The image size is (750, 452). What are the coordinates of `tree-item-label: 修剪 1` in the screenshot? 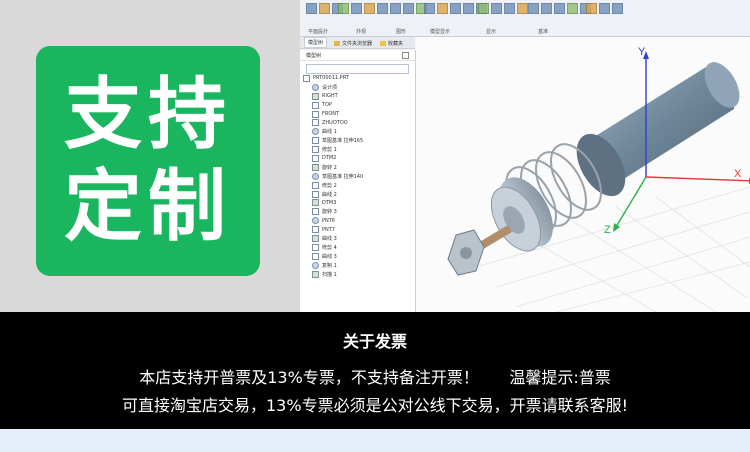 It's located at (329, 150).